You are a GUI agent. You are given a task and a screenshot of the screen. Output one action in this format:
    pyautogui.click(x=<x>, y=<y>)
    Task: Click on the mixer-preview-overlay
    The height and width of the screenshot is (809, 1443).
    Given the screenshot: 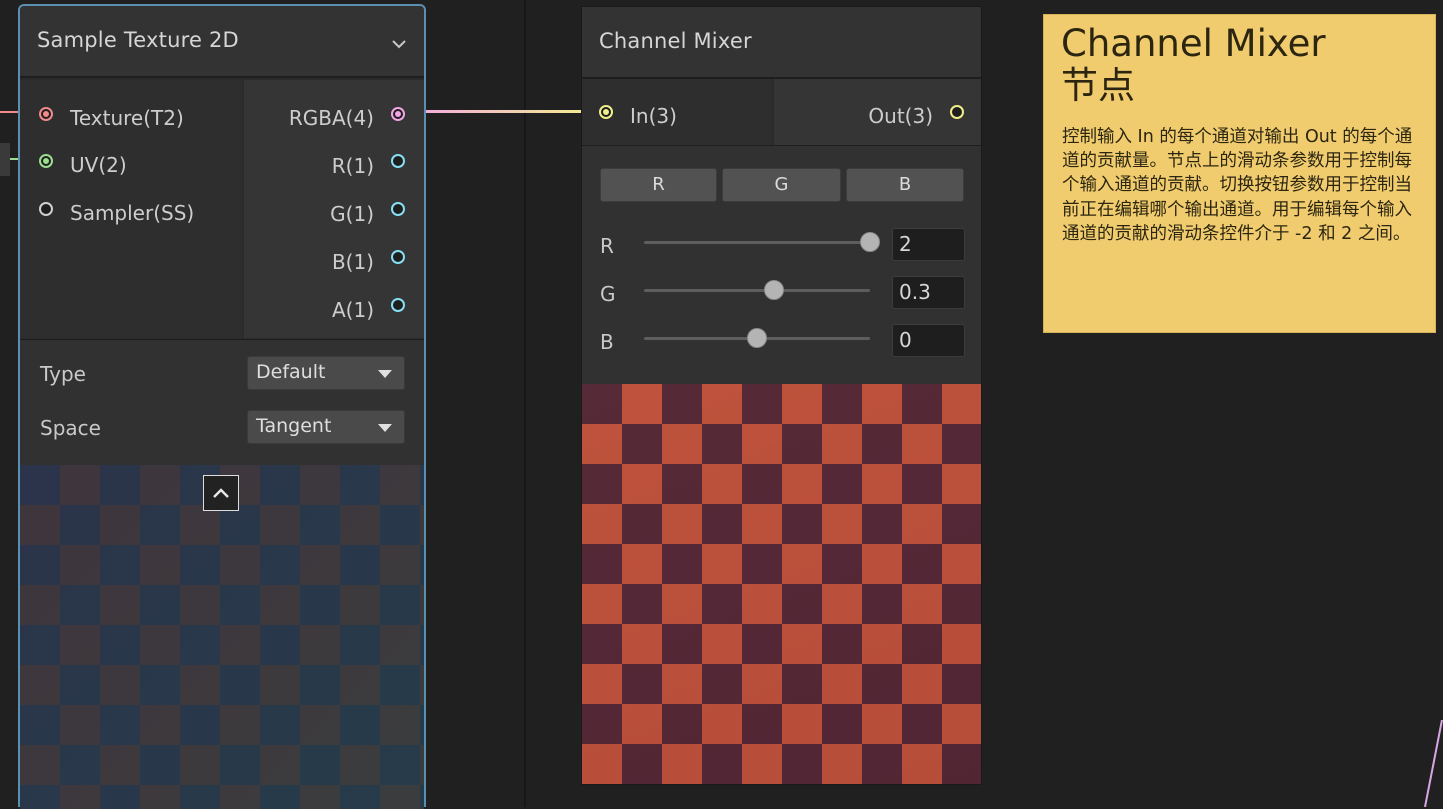 What is the action you would take?
    pyautogui.click(x=781, y=584)
    